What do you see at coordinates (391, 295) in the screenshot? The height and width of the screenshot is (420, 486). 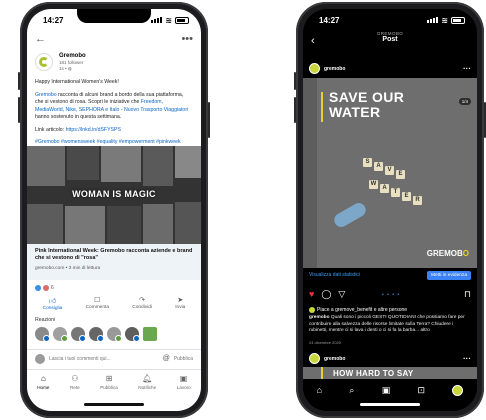 I see `carousel-dots: • • • •` at bounding box center [391, 295].